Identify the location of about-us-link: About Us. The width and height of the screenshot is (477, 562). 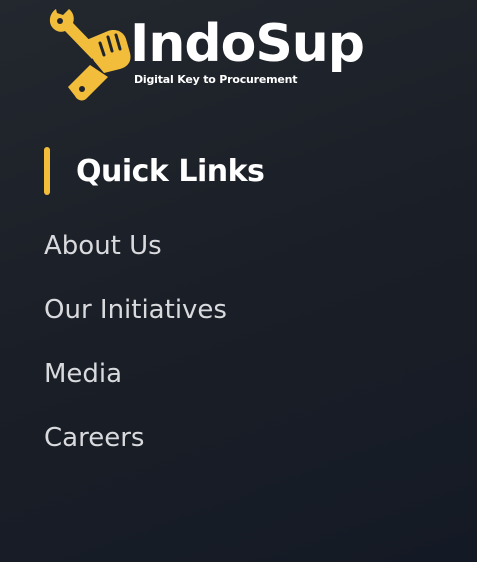
(135, 246).